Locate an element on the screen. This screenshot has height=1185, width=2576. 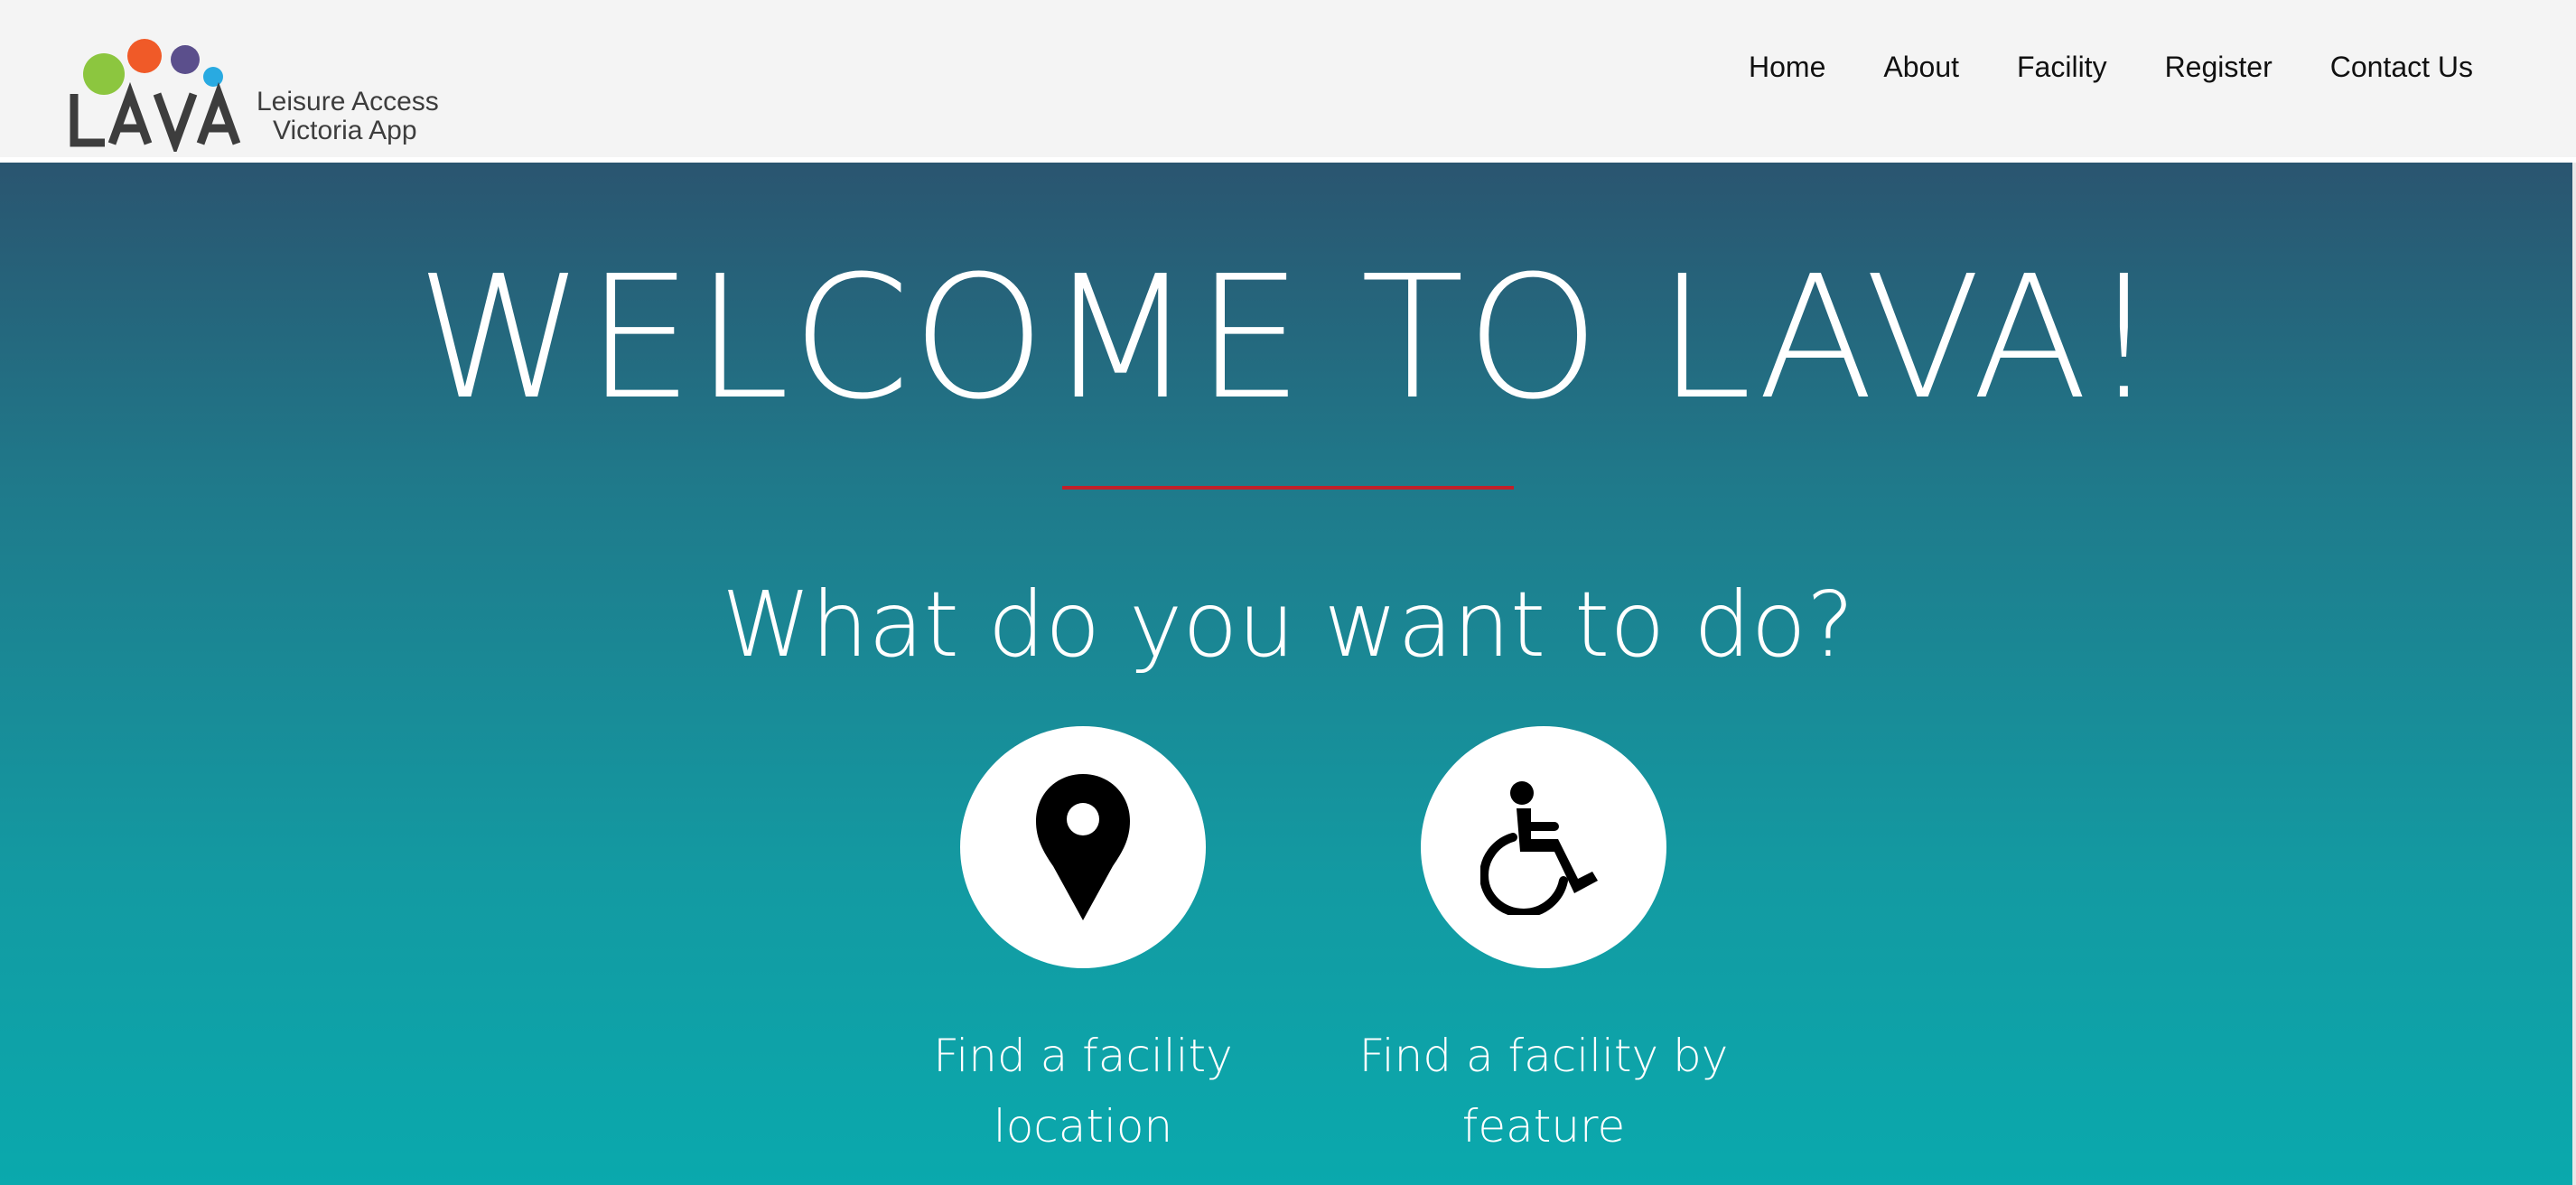
logo-dot-orange is located at coordinates (144, 56).